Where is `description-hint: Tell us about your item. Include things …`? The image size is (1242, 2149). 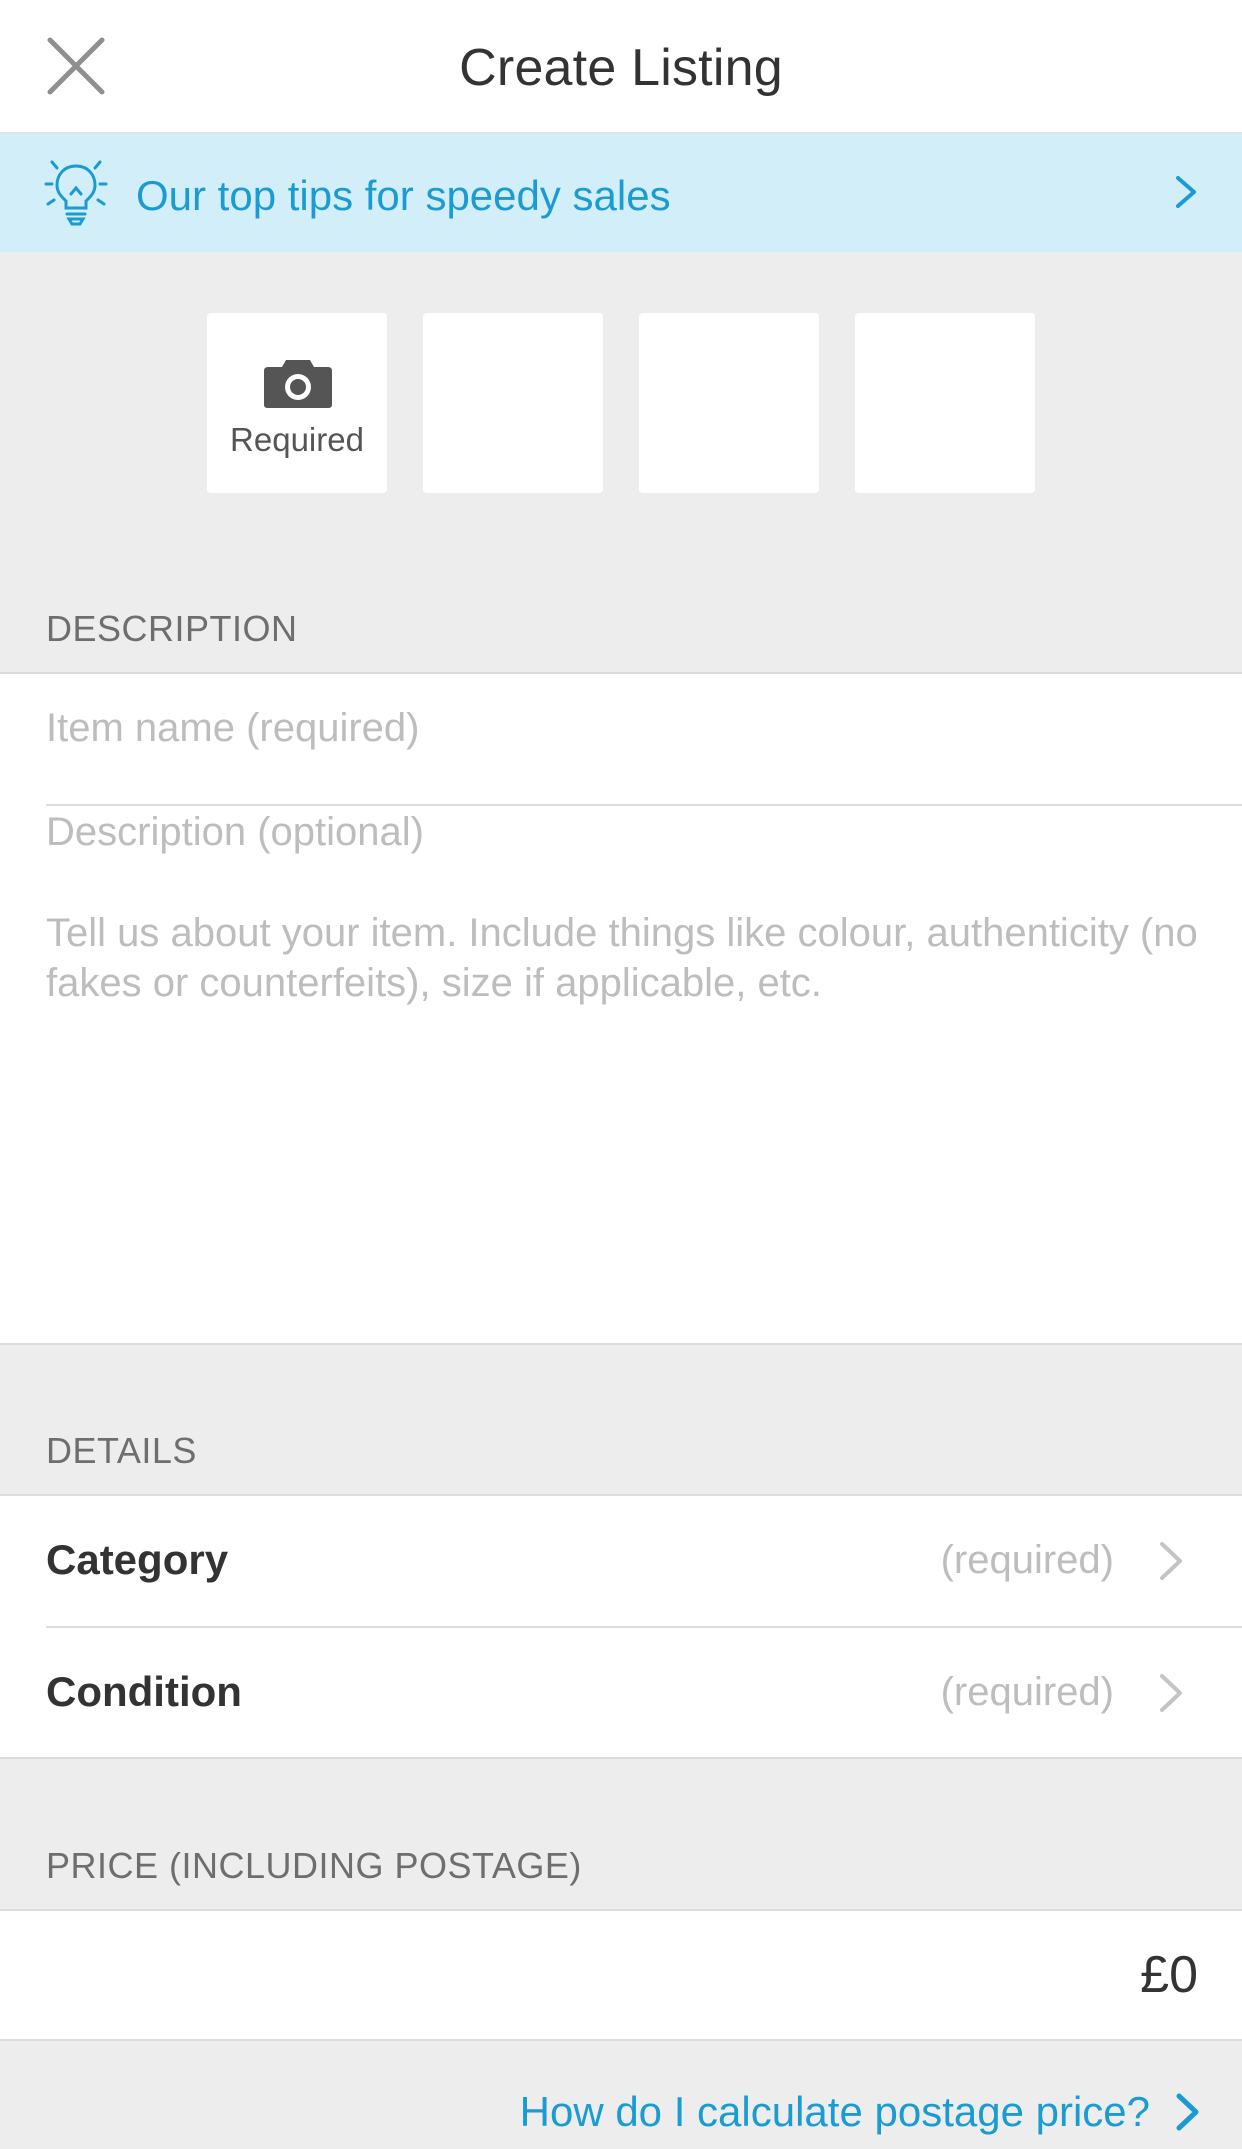 description-hint: Tell us about your item. Include things … is located at coordinates (626, 958).